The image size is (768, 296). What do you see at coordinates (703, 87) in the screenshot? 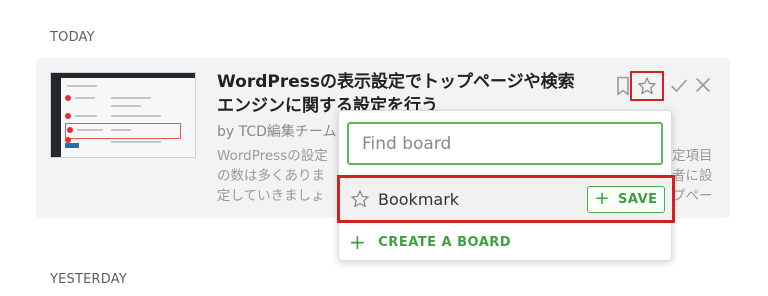
I see `close-icon` at bounding box center [703, 87].